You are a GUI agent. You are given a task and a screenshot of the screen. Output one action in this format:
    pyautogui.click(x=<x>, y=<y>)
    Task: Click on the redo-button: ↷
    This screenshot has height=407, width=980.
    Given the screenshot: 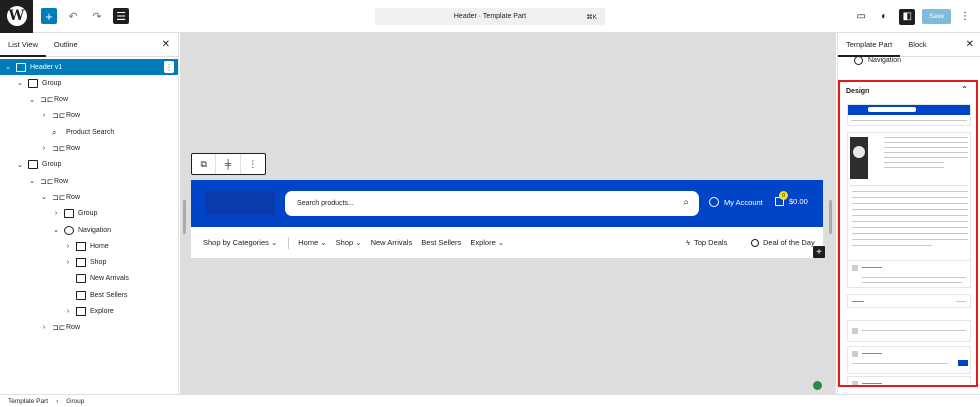 What is the action you would take?
    pyautogui.click(x=97, y=16)
    